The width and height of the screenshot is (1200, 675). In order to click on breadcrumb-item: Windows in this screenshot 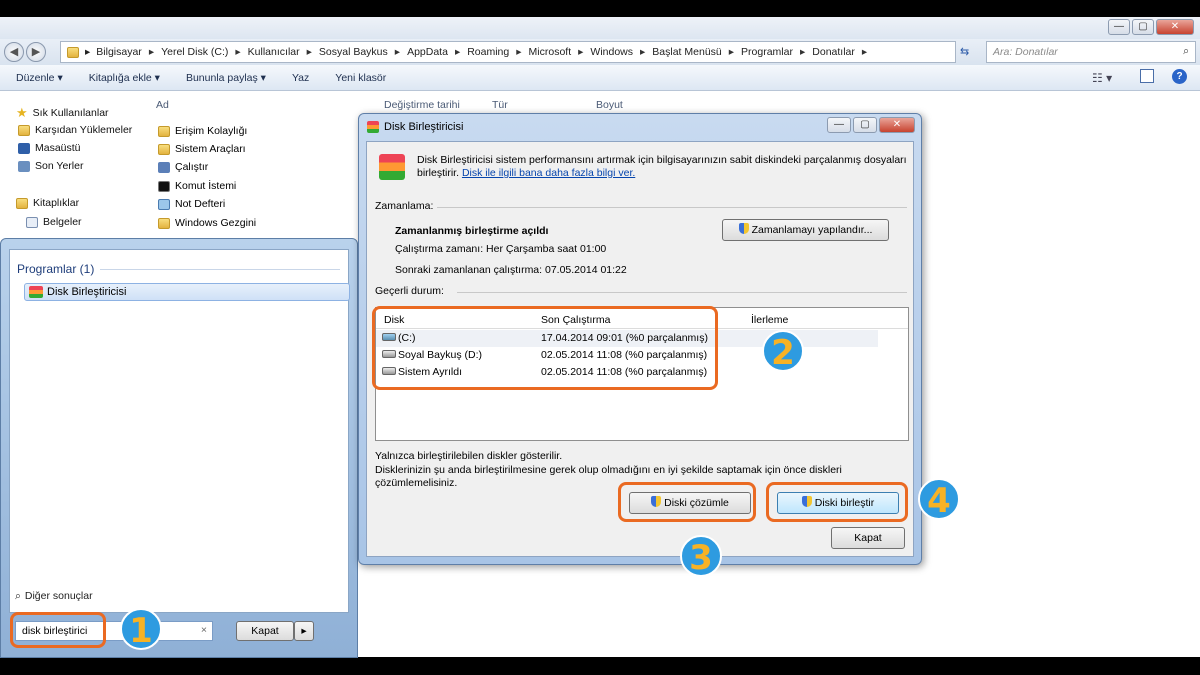, I will do `click(611, 52)`.